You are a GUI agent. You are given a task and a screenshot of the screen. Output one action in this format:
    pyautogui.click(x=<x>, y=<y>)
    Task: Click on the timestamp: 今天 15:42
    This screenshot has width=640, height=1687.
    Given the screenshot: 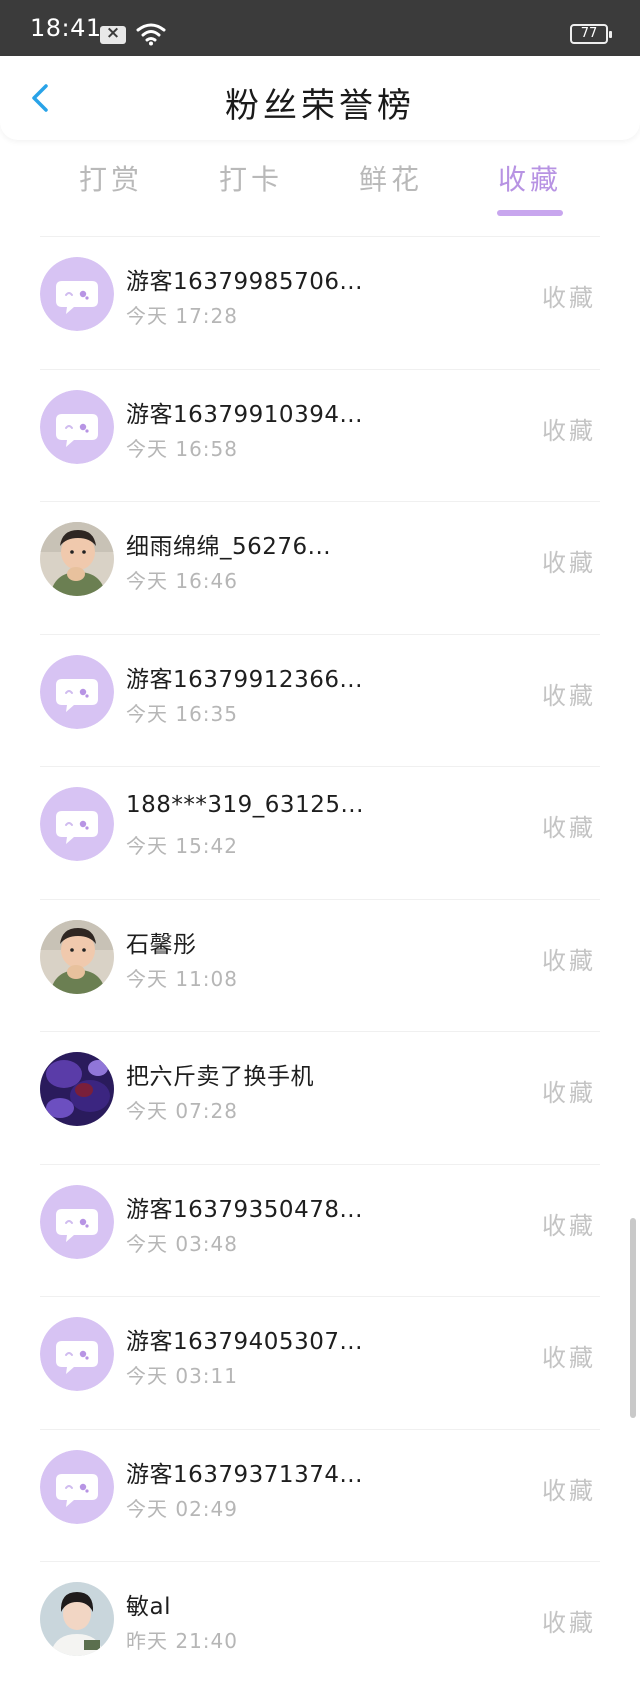 What is the action you would take?
    pyautogui.click(x=182, y=846)
    